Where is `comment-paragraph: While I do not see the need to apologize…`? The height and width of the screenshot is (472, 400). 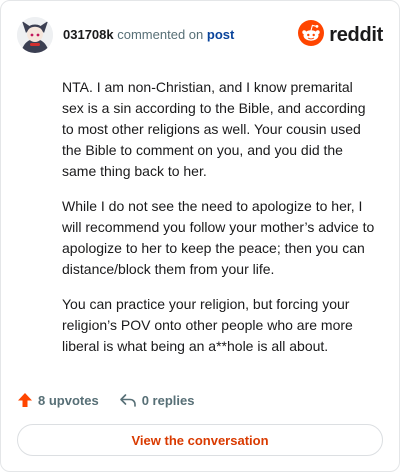 comment-paragraph: While I do not see the need to apologize… is located at coordinates (218, 237).